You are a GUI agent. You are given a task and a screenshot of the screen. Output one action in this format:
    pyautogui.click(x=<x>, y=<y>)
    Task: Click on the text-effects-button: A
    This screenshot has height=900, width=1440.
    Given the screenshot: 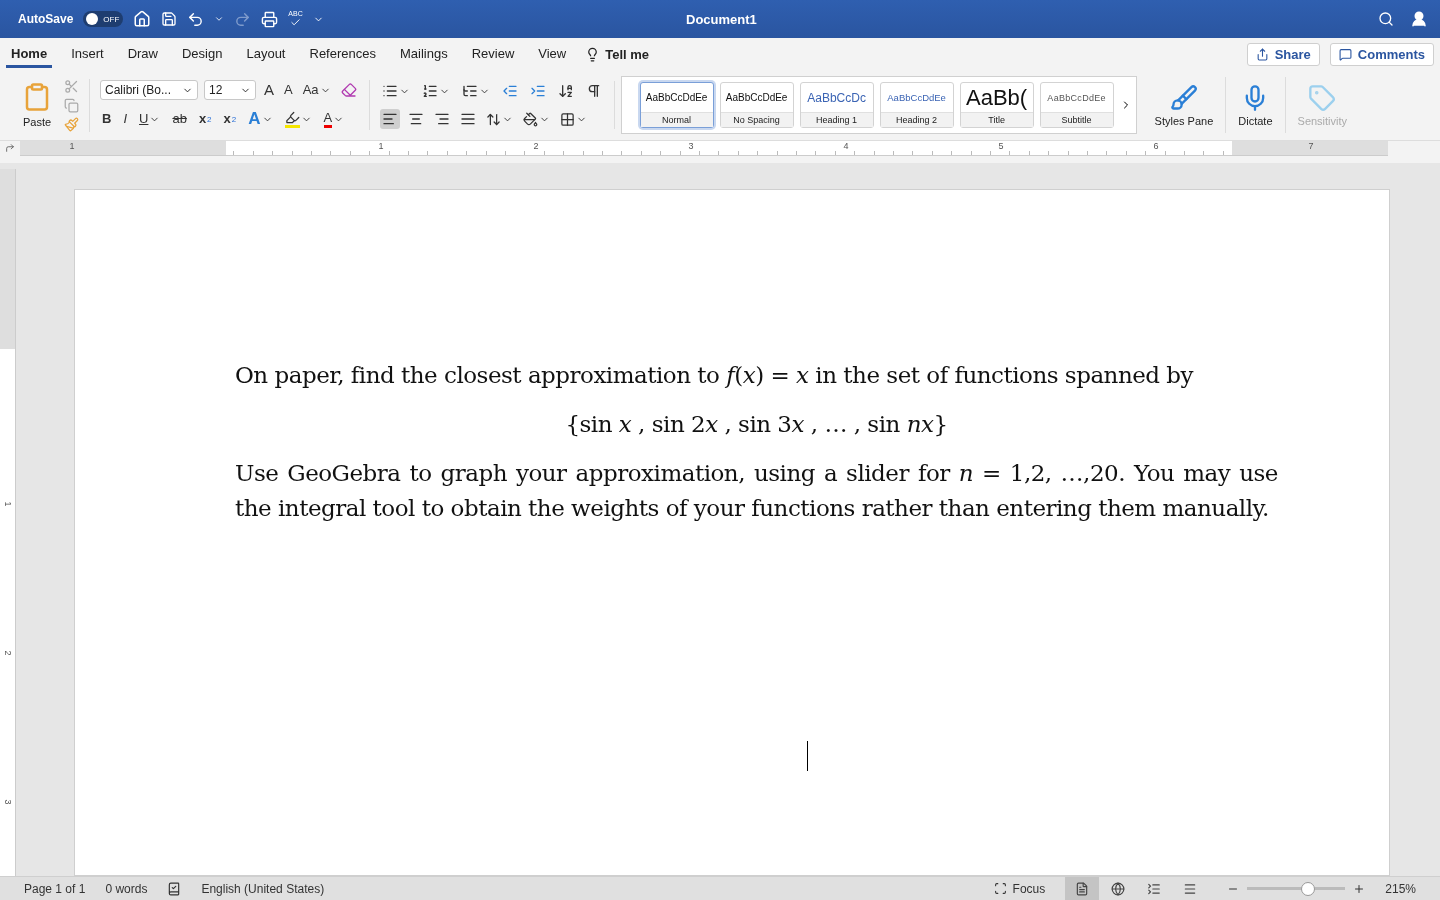 What is the action you would take?
    pyautogui.click(x=260, y=119)
    